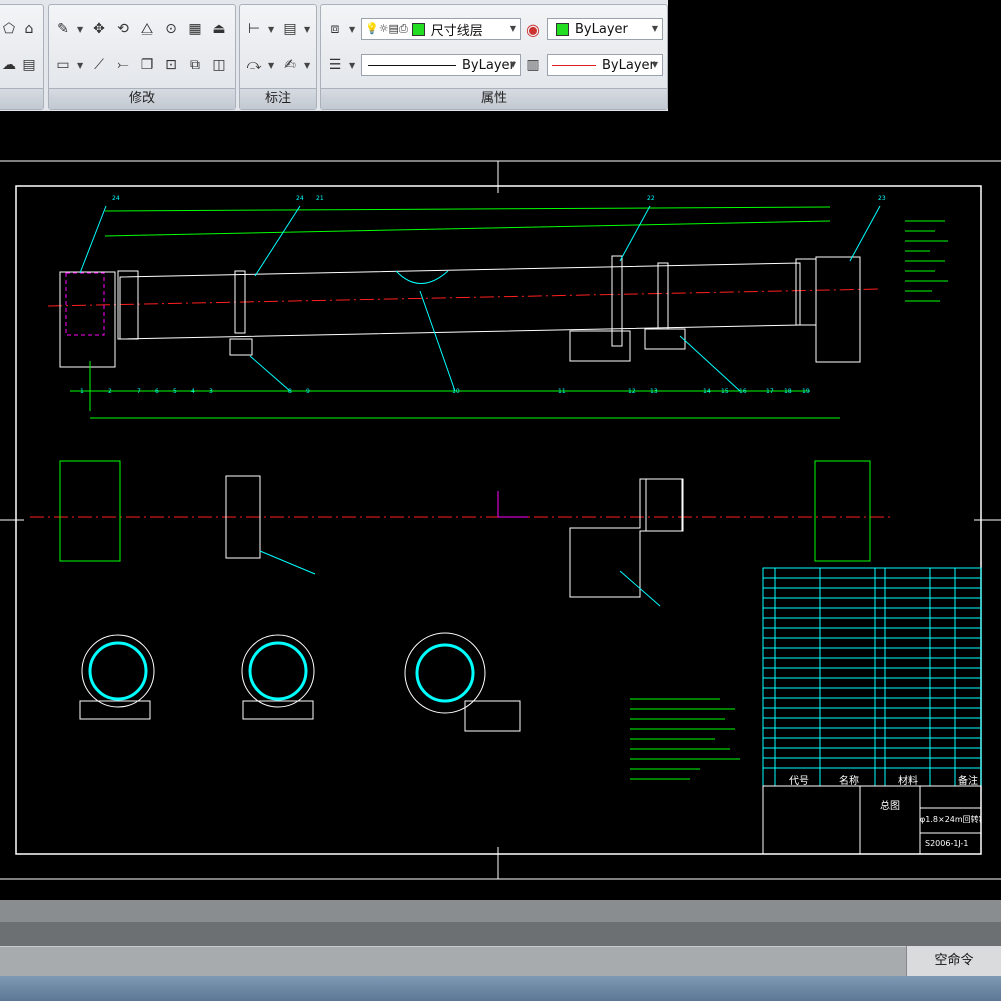  I want to click on annotation-panel-label: 标注, so click(278, 98).